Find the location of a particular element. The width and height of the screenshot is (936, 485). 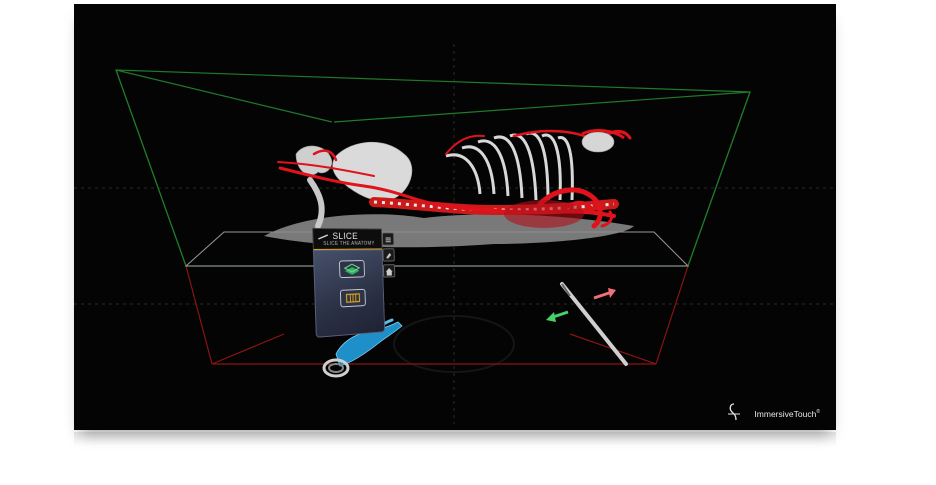

immersivetouch-logo: ImmersiveTouch® is located at coordinates (772, 411).